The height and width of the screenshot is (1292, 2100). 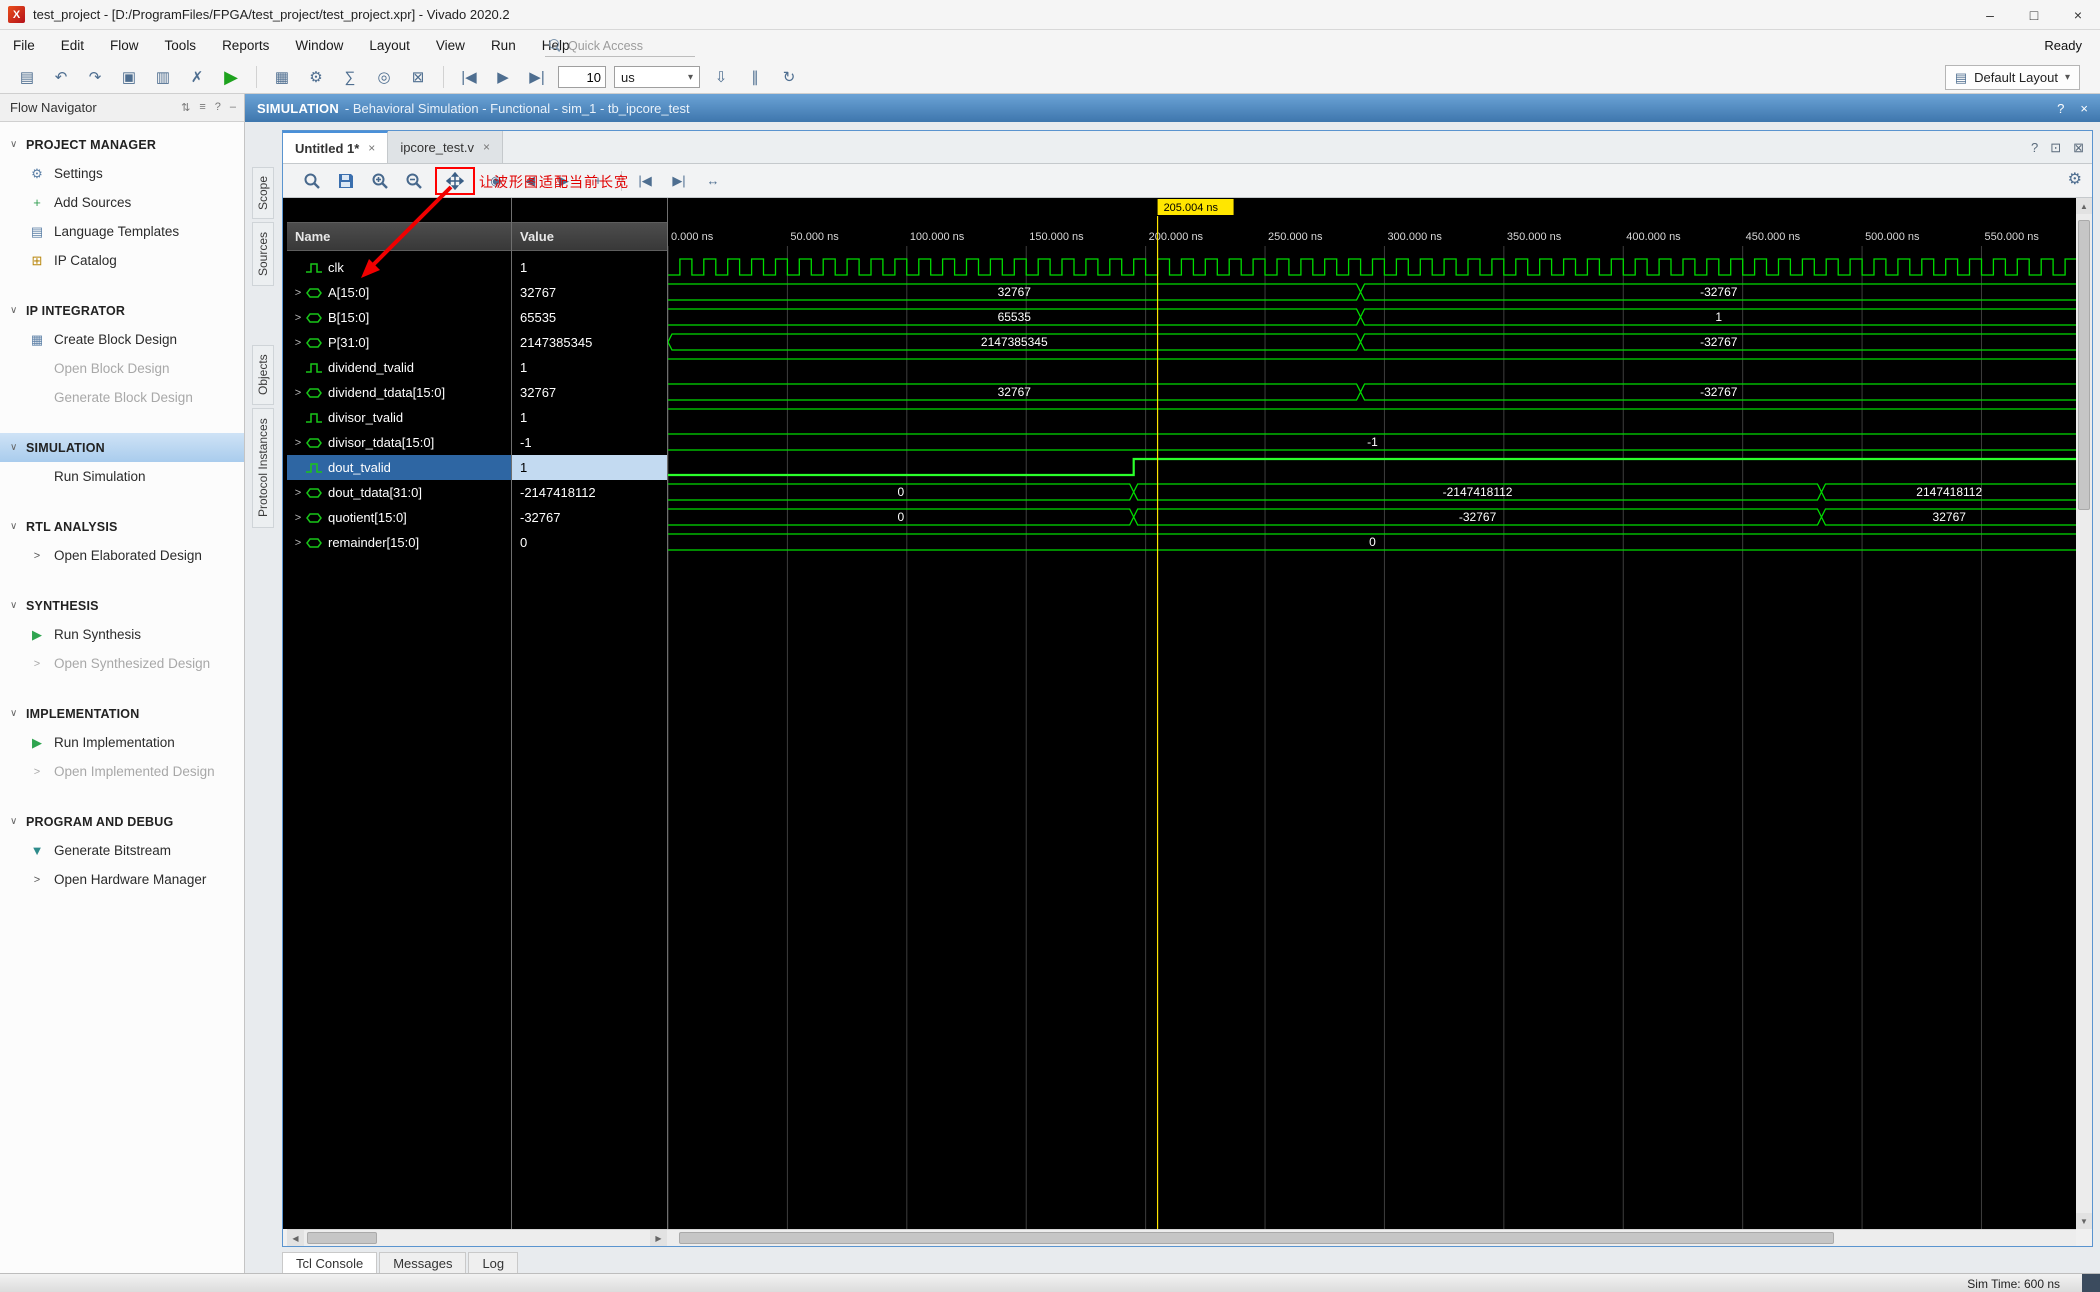 What do you see at coordinates (657, 77) in the screenshot?
I see `time-unit-select: us ▾` at bounding box center [657, 77].